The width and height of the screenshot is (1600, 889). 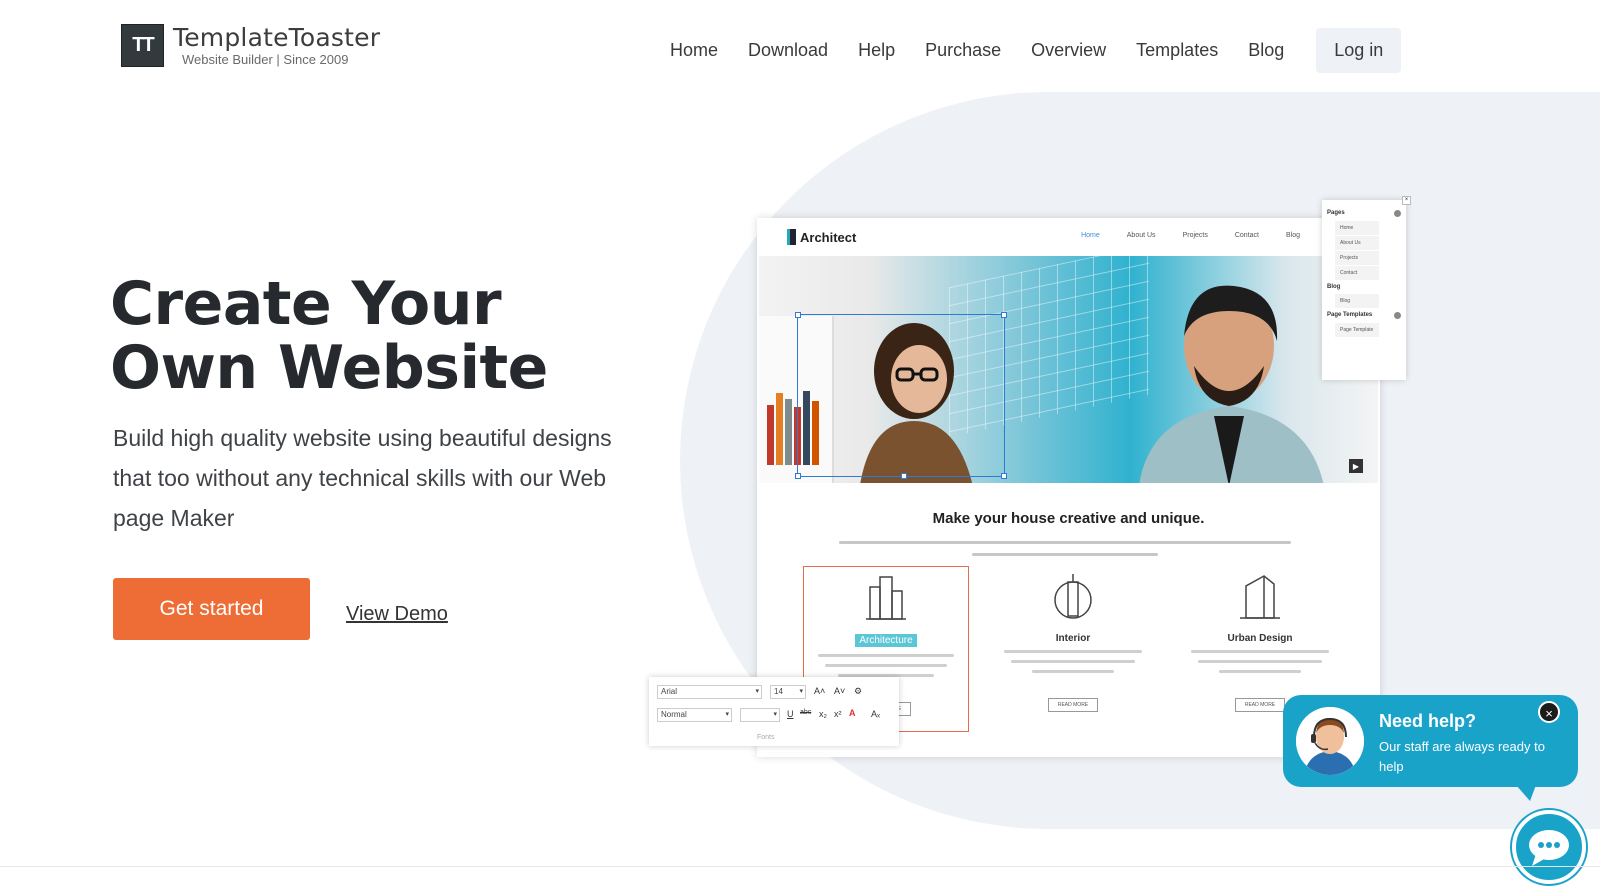 What do you see at coordinates (1073, 596) in the screenshot?
I see `tower-icon` at bounding box center [1073, 596].